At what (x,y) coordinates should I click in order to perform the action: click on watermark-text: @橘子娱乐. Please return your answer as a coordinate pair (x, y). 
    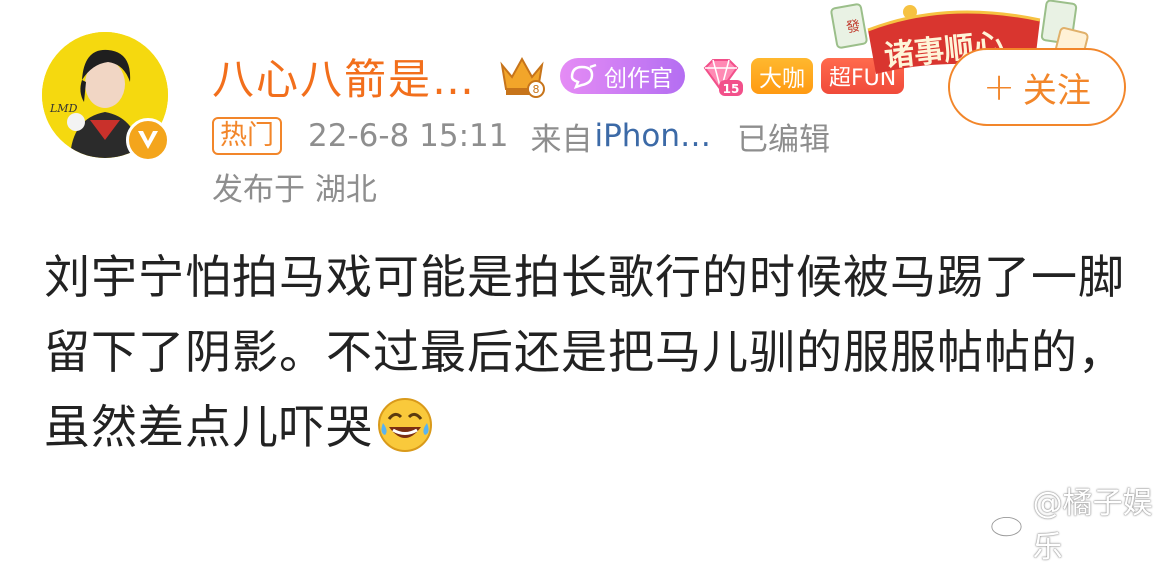
    Looking at the image, I should click on (1092, 525).